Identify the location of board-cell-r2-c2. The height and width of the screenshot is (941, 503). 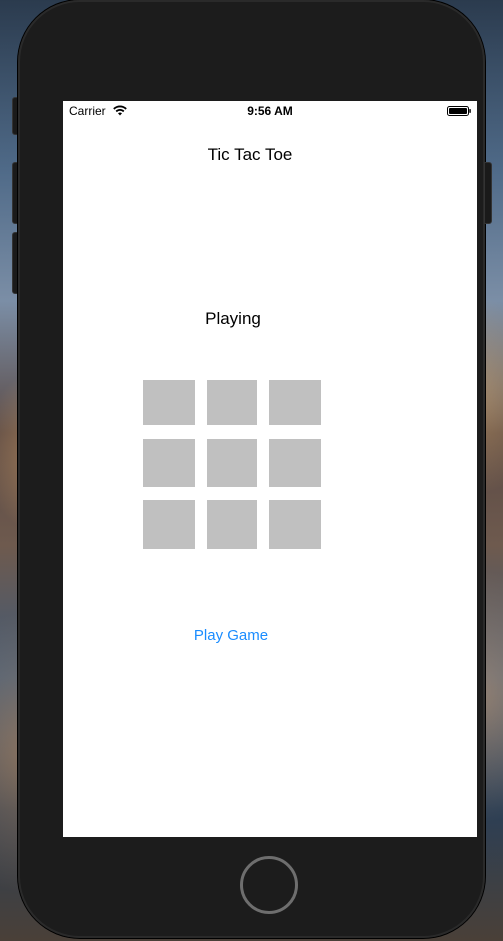
(232, 463).